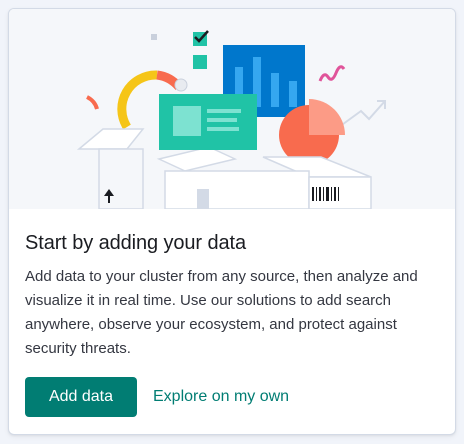 Image resolution: width=464 pixels, height=444 pixels. I want to click on card-title: Start by adding your data, so click(135, 243).